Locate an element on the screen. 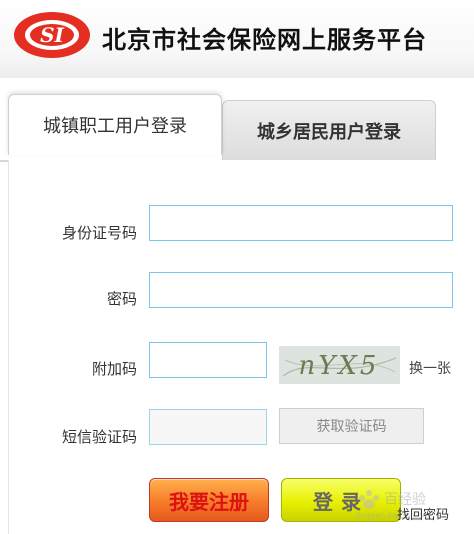  captcha-text: nYX5 is located at coordinates (339, 366).